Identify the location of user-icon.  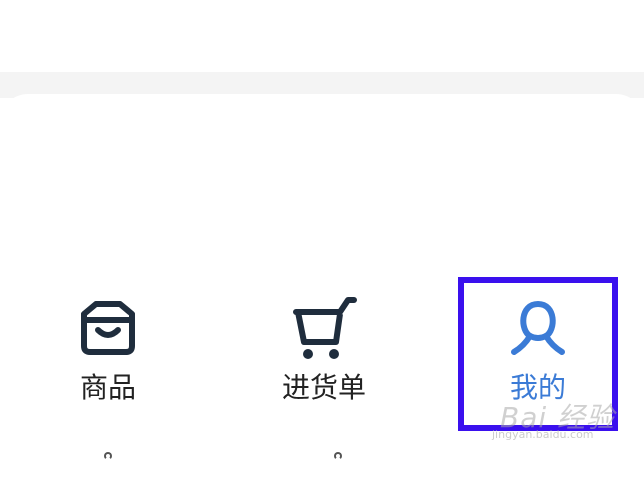
(538, 328).